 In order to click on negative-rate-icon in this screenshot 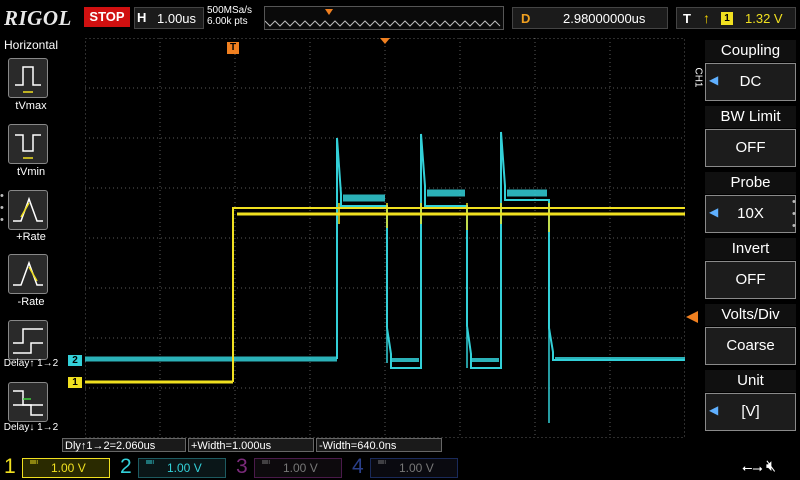, I will do `click(28, 273)`.